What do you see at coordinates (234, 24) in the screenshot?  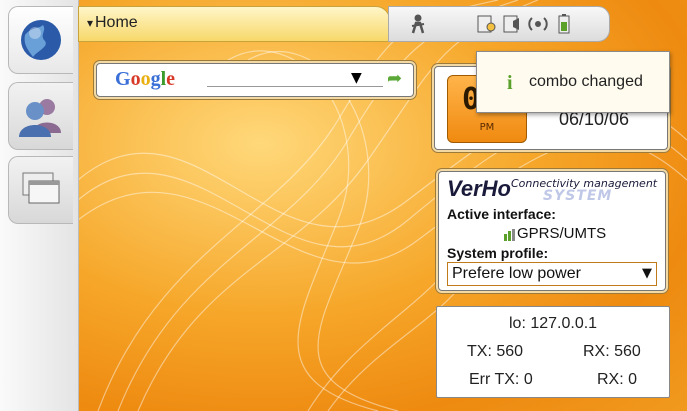 I see `title-bar: ▾ Home` at bounding box center [234, 24].